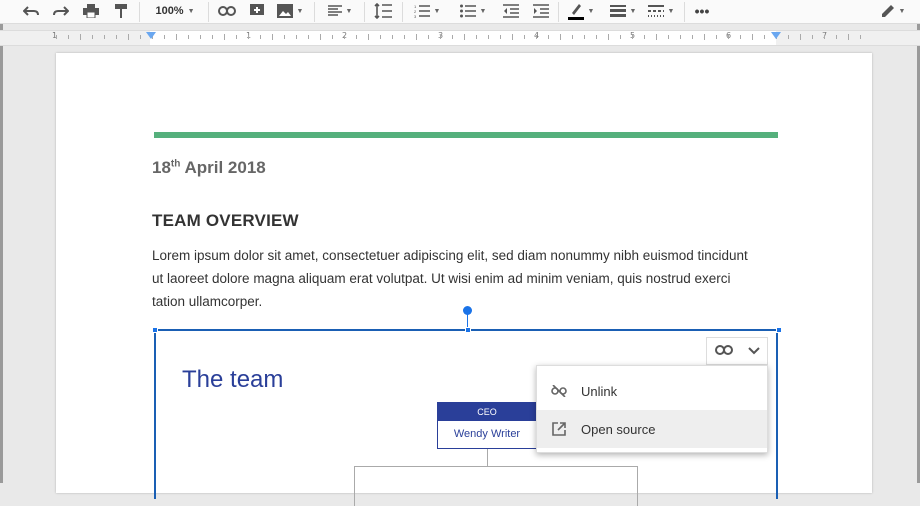 This screenshot has width=920, height=506. What do you see at coordinates (225, 220) in the screenshot?
I see `section-heading: TEAM OVERVIEW` at bounding box center [225, 220].